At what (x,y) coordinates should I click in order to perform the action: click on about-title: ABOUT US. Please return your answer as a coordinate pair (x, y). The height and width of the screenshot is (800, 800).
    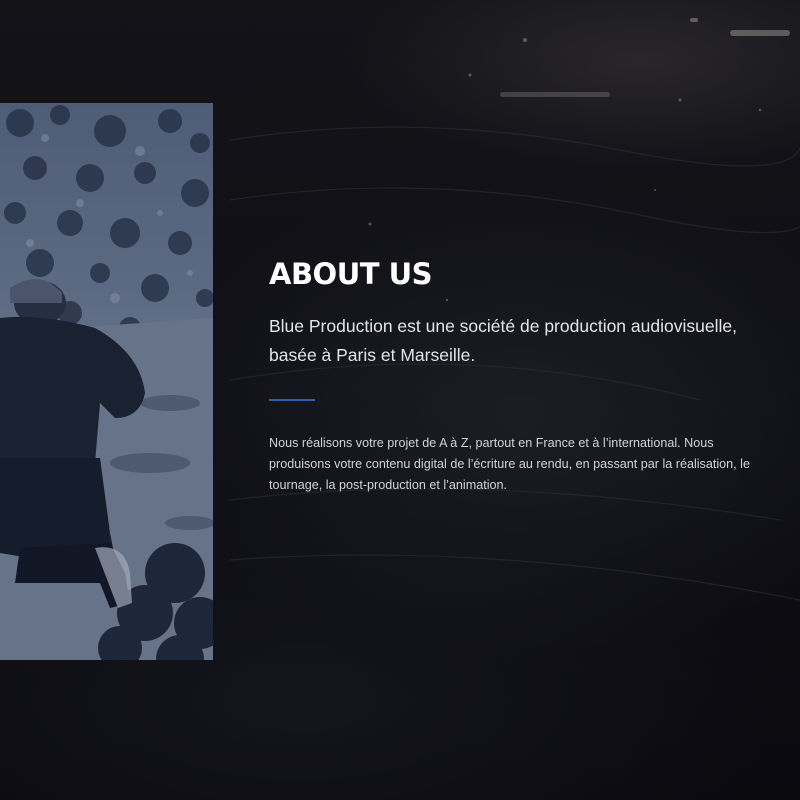
    Looking at the image, I should click on (351, 274).